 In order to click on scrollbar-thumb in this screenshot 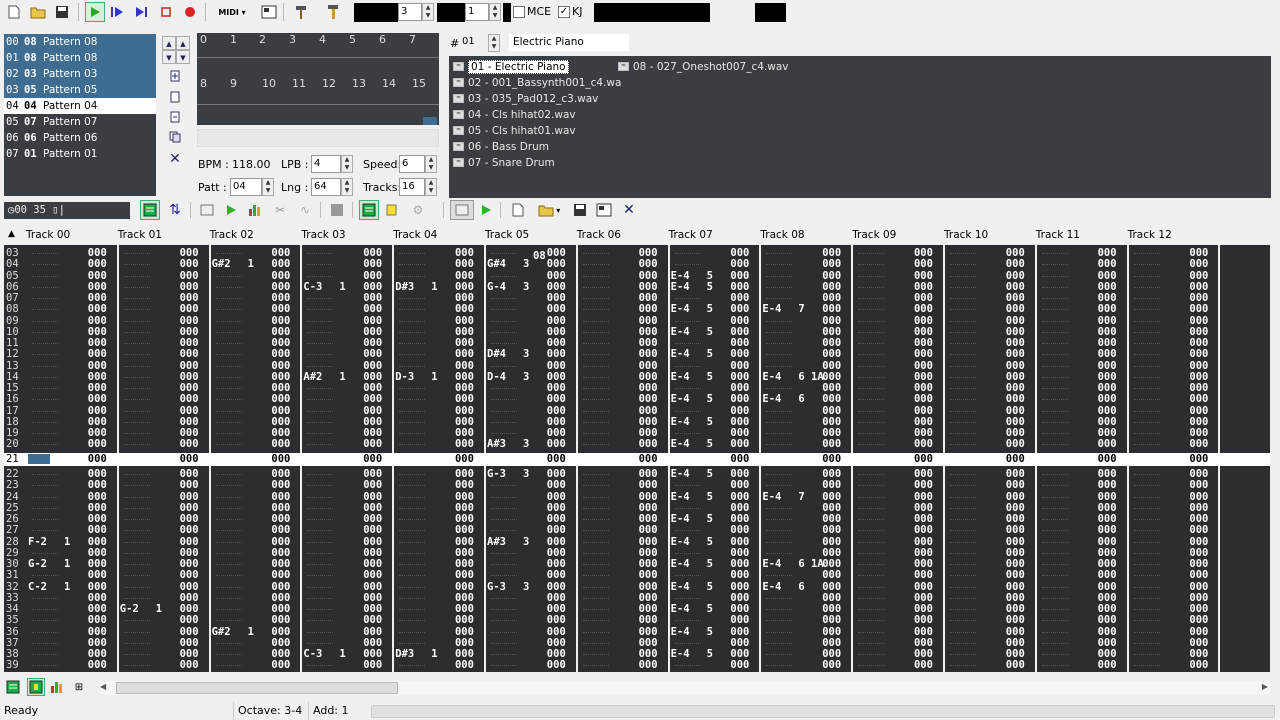, I will do `click(257, 688)`.